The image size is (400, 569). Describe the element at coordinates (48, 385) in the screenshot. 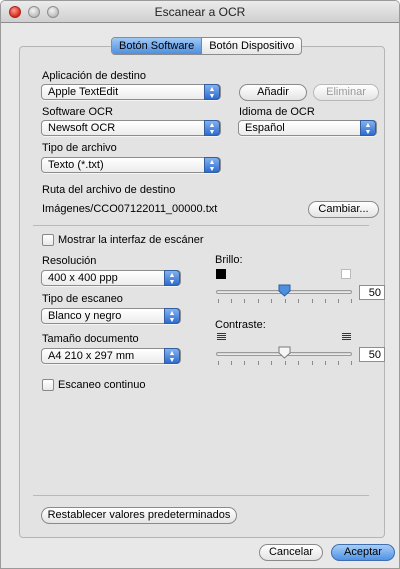

I see `continuous-scan-checkbox` at that location.